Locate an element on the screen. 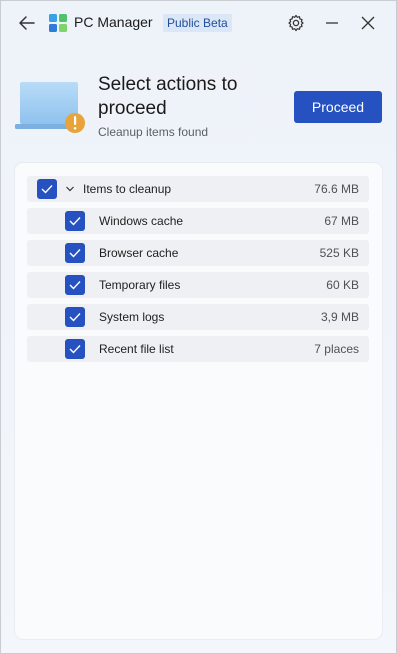 This screenshot has width=397, height=654. list-item-label: Browser cache is located at coordinates (139, 253).